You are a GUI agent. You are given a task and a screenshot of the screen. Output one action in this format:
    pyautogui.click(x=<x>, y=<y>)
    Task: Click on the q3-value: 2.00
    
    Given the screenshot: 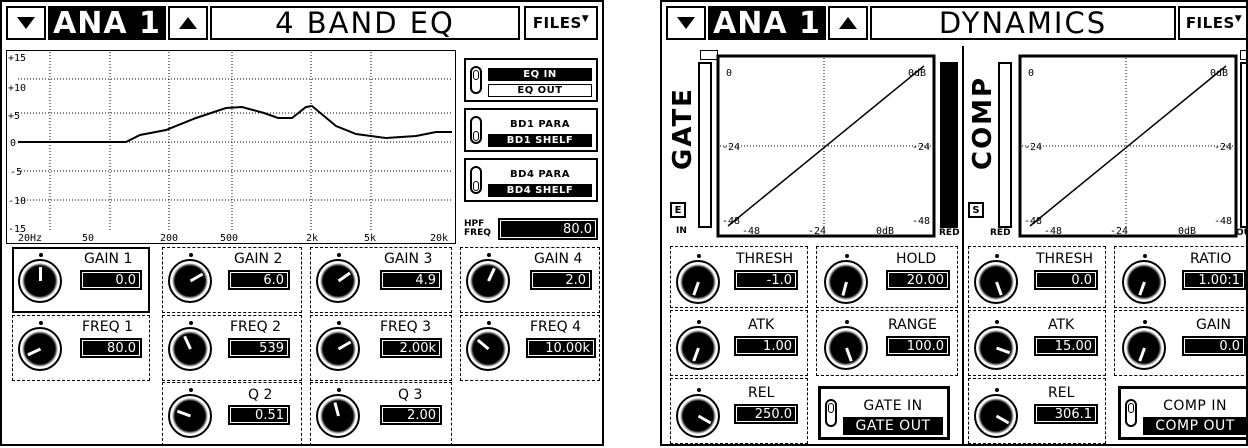 What is the action you would take?
    pyautogui.click(x=411, y=415)
    